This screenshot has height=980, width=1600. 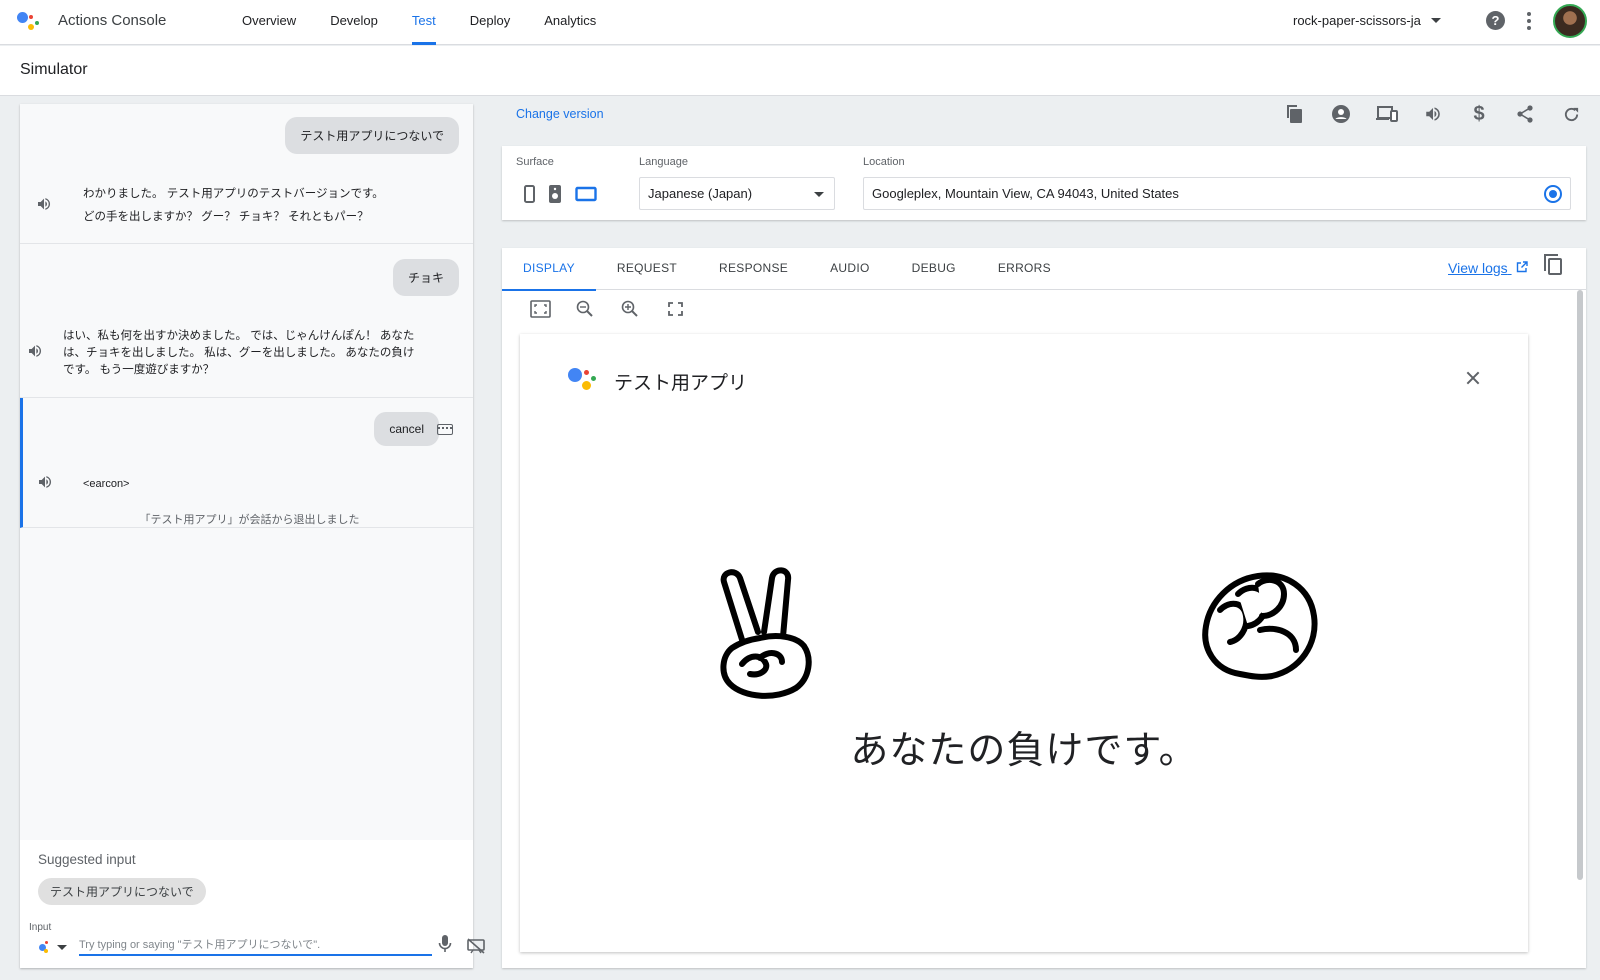 I want to click on exit-notice: 「テスト用アプリ」が会話から退出しました, so click(x=249, y=520).